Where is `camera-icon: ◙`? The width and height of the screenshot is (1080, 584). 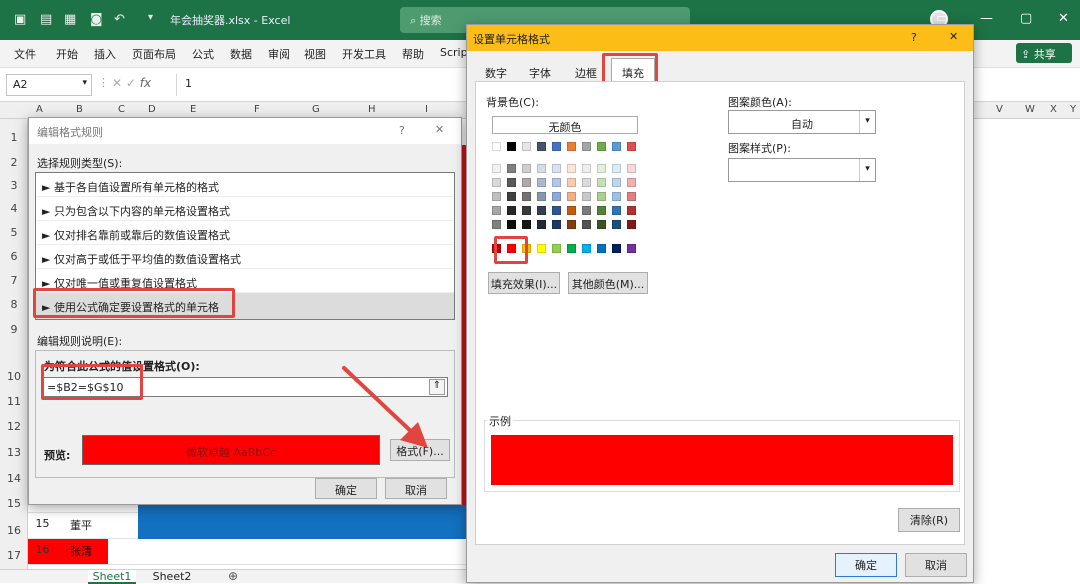
camera-icon: ◙ is located at coordinates (96, 19).